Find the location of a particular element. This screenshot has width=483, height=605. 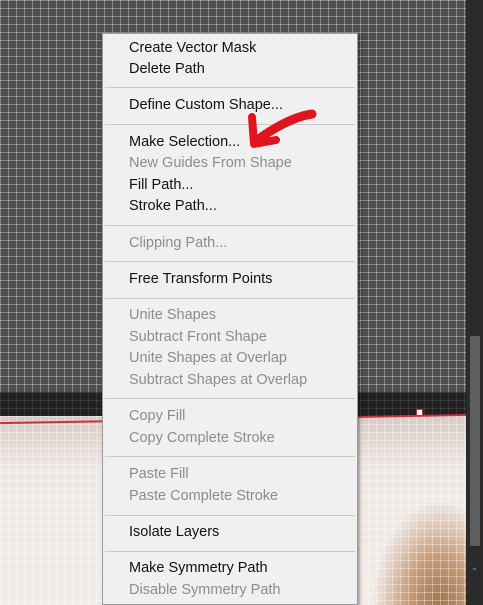

vertical-scrollbar: ⌄ is located at coordinates (474, 302).